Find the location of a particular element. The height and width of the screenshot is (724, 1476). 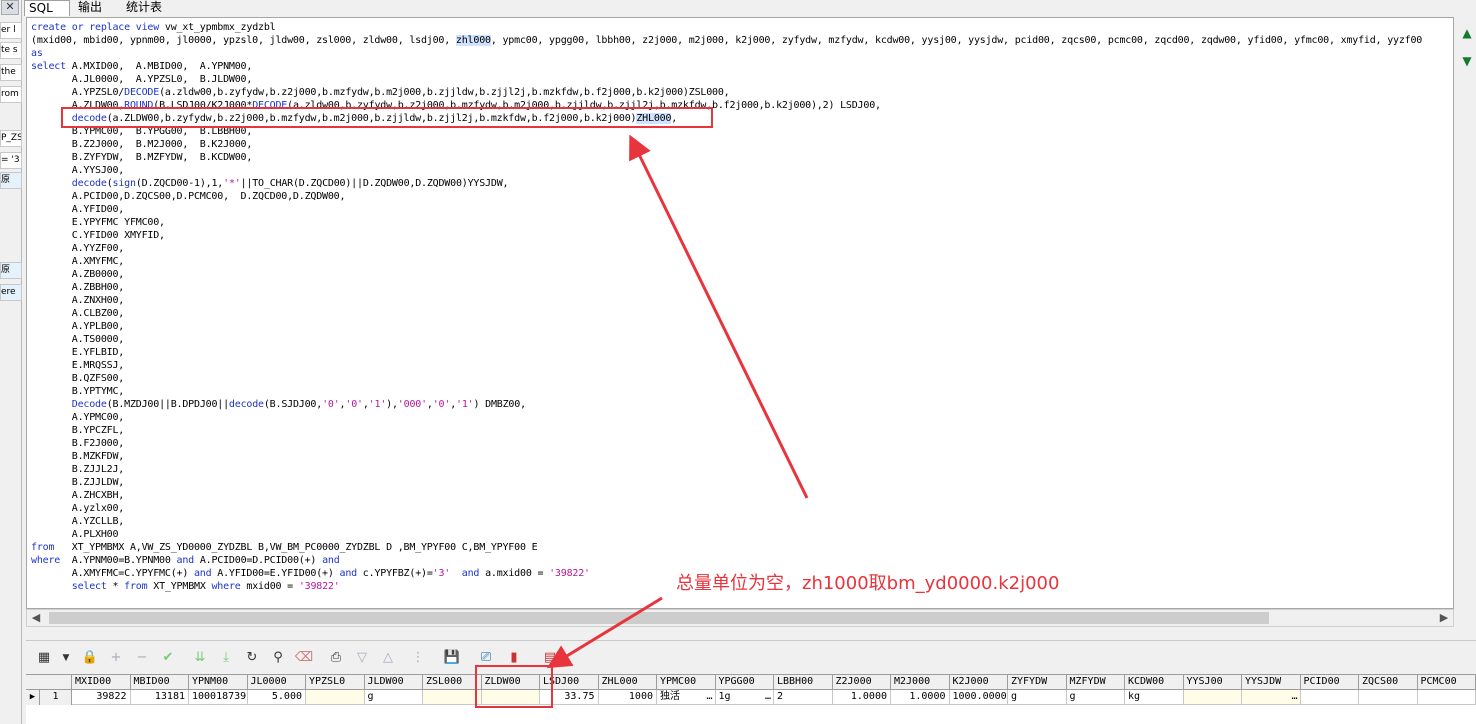

post-changes-icon: ✔ is located at coordinates (168, 658).